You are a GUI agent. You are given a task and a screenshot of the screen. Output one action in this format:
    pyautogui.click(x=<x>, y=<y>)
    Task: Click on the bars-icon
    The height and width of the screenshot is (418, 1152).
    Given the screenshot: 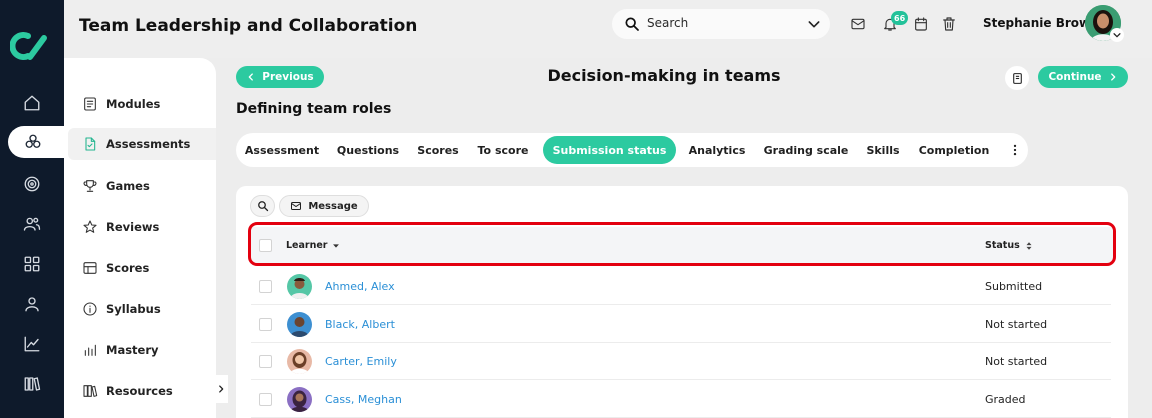 What is the action you would take?
    pyautogui.click(x=90, y=350)
    